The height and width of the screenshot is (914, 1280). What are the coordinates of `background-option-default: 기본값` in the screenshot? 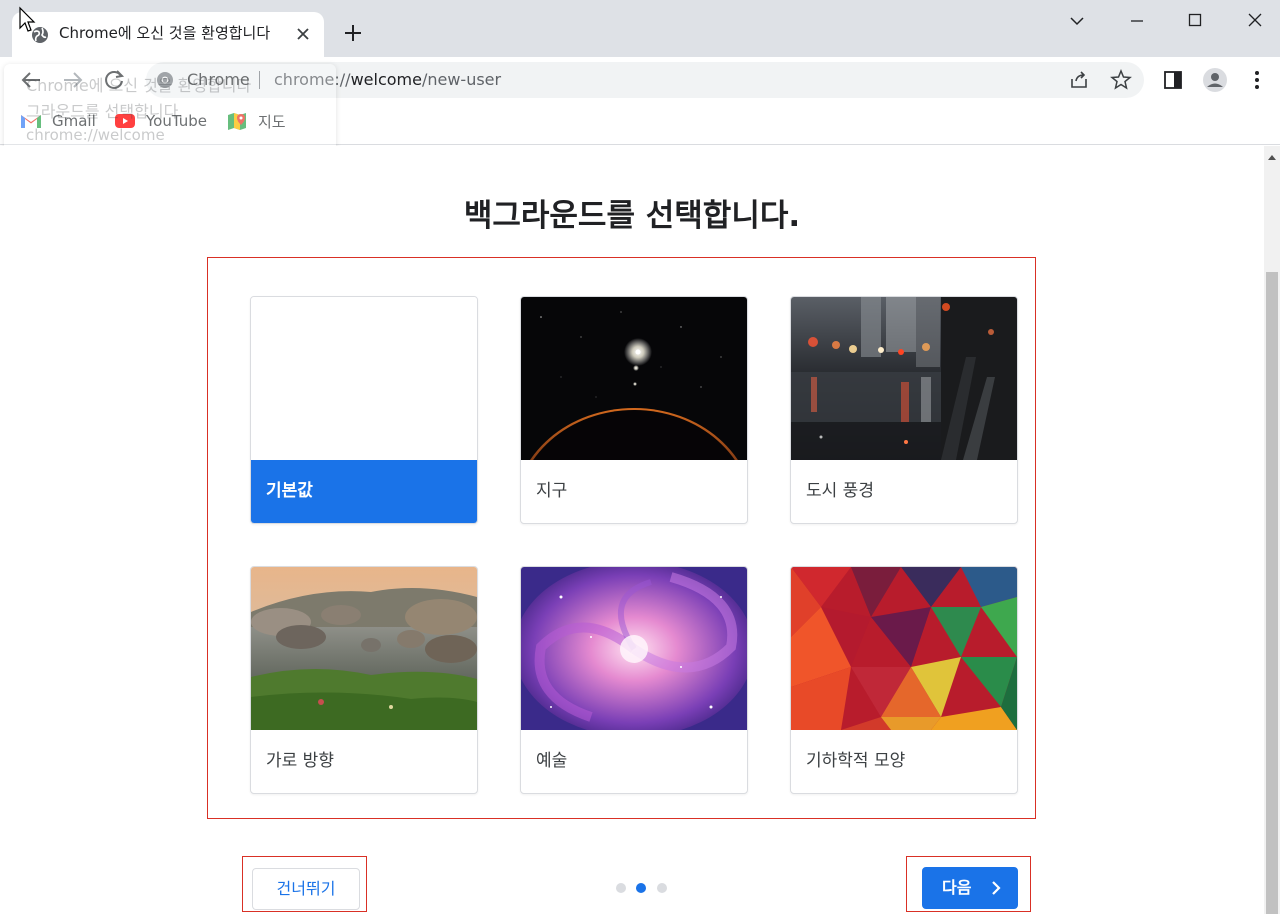 It's located at (364, 410).